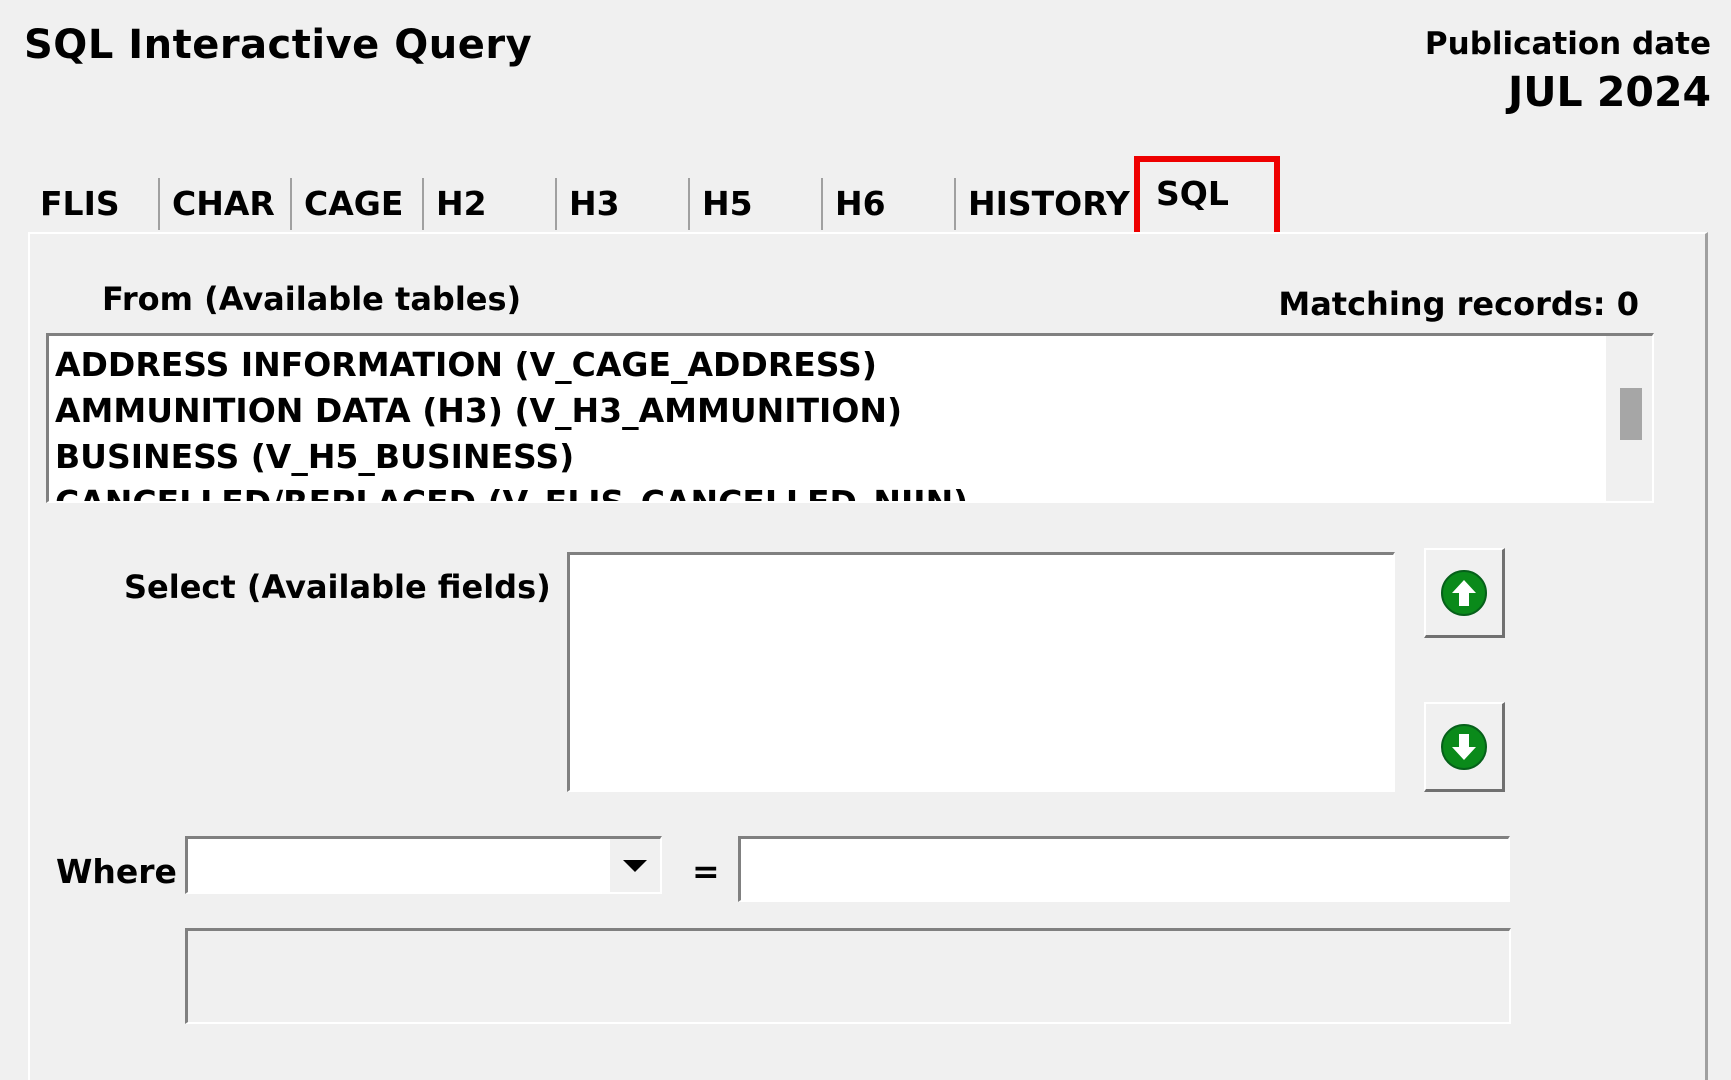 This screenshot has width=1731, height=1080. What do you see at coordinates (1458, 304) in the screenshot?
I see `matching-records-count: Matching records: 0` at bounding box center [1458, 304].